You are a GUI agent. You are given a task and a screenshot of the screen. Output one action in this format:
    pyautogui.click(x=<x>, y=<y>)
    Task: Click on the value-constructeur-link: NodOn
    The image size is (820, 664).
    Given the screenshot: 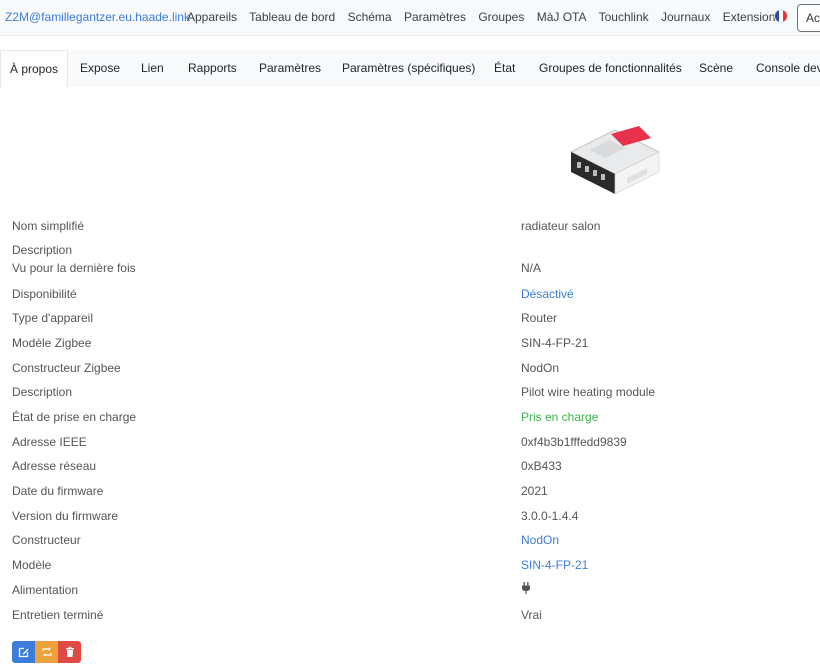 What is the action you would take?
    pyautogui.click(x=540, y=540)
    